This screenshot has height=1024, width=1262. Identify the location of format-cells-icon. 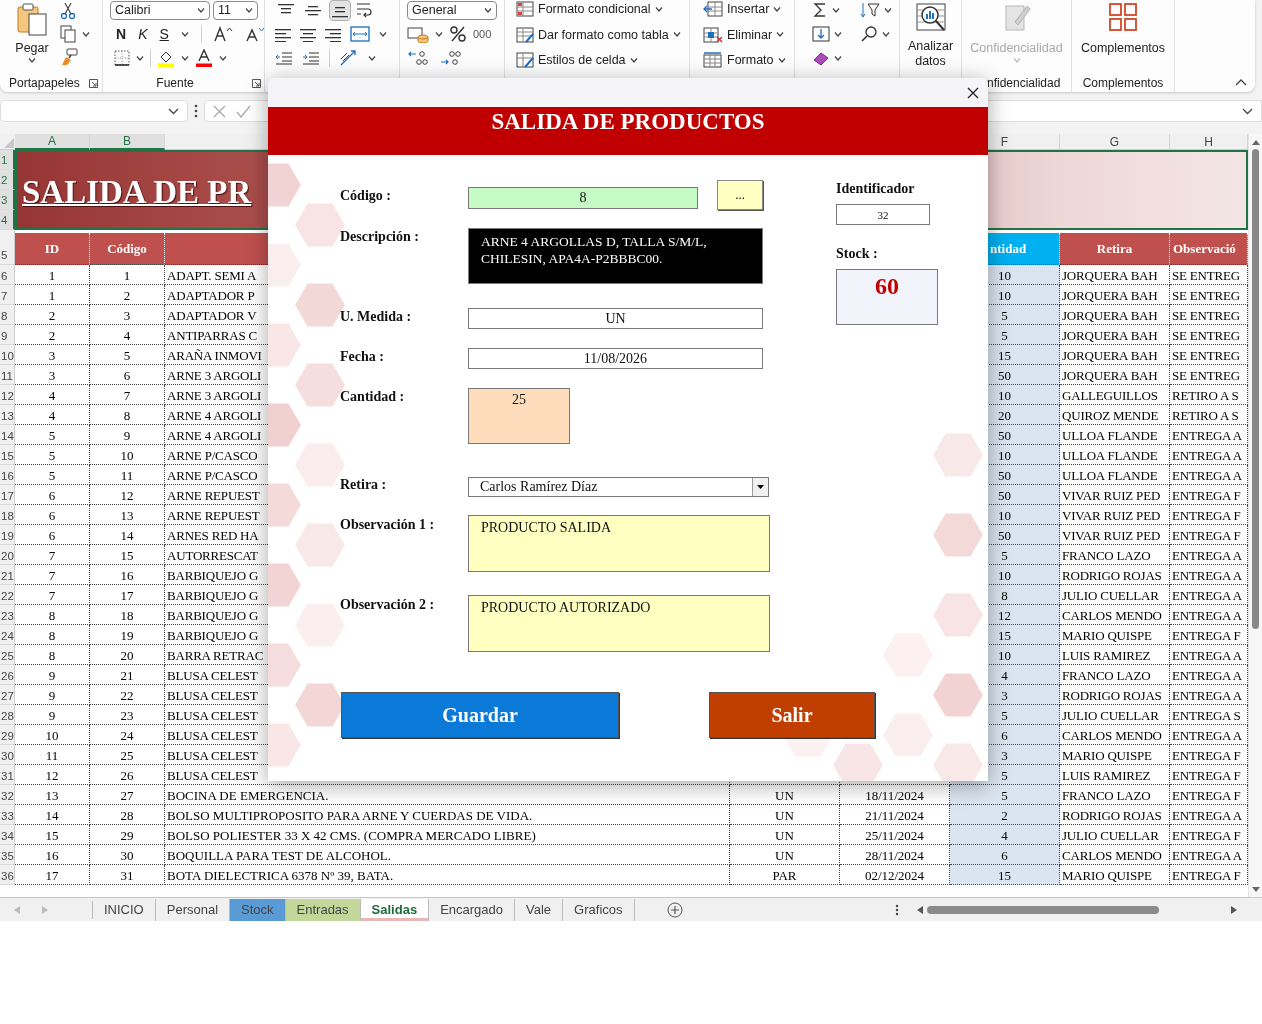
(713, 60).